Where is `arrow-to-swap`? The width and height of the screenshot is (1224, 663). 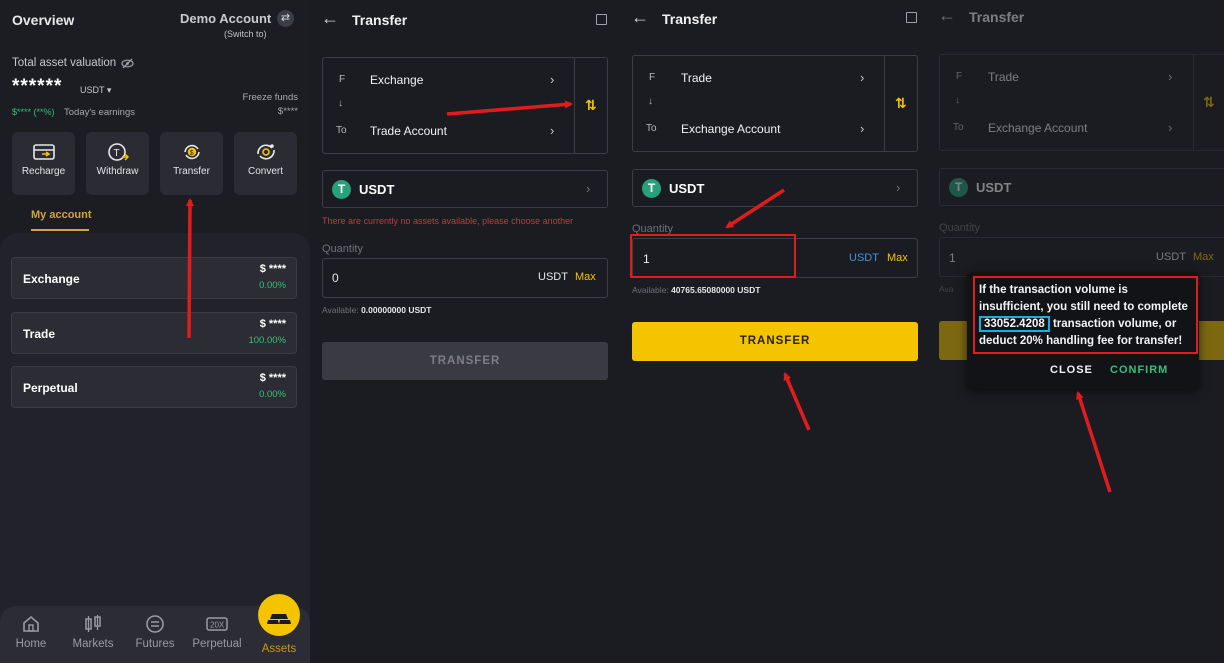 arrow-to-swap is located at coordinates (509, 108).